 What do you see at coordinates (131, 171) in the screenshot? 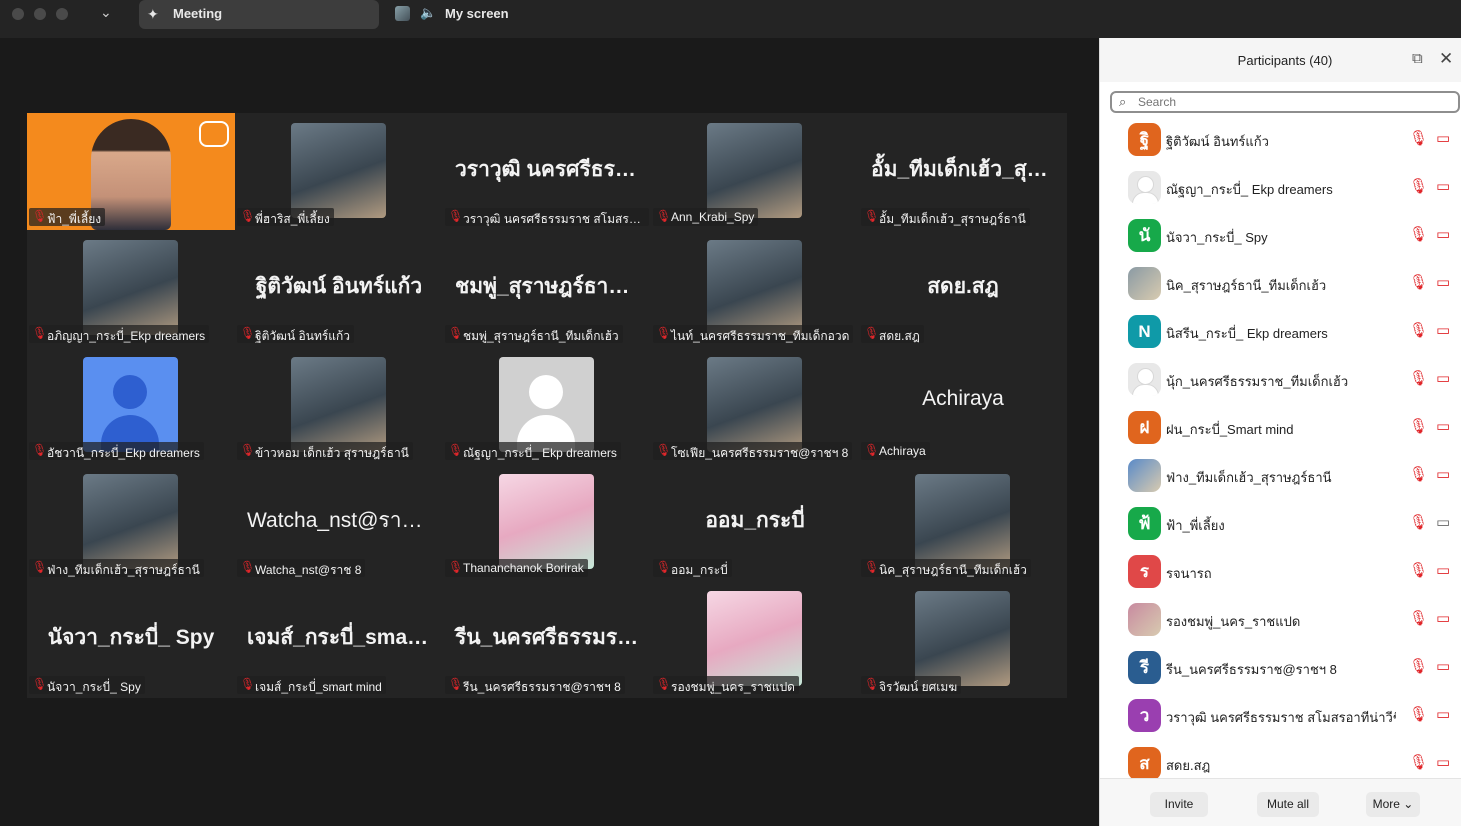
I see `video-tile: 🎙 ฟ้า_พี่เลี้ยง` at bounding box center [131, 171].